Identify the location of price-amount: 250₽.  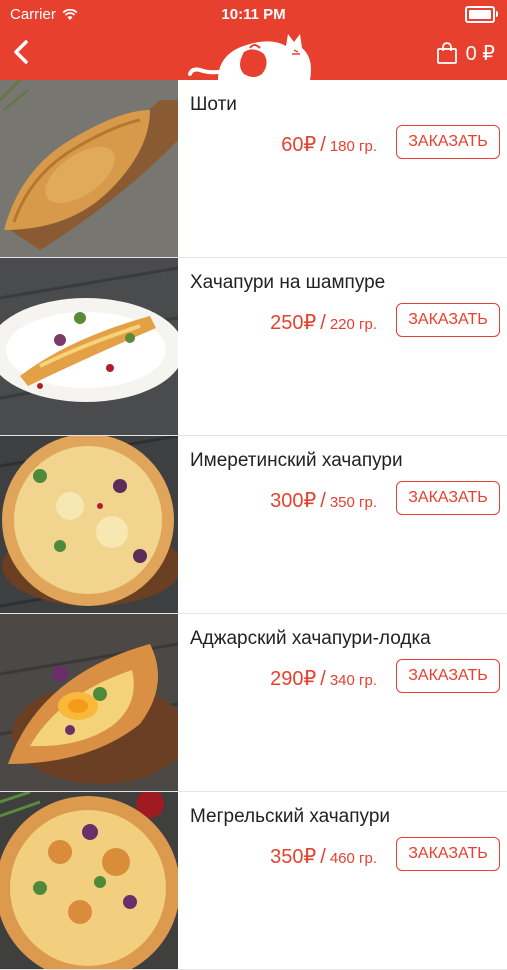
(293, 323).